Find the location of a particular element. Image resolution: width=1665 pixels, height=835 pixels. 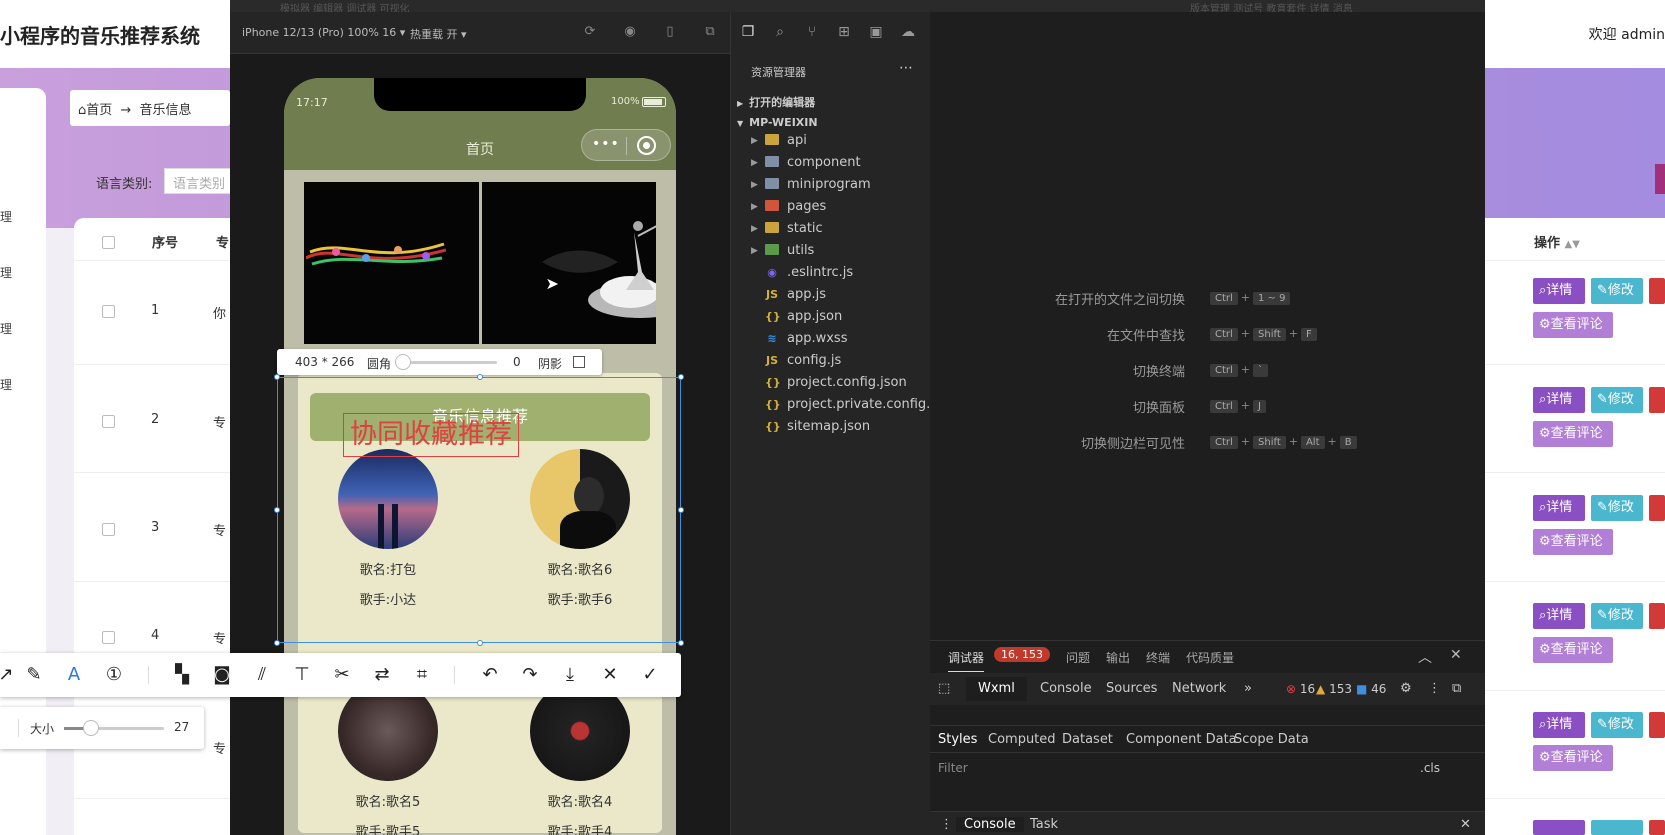

tab-dataset: Dataset is located at coordinates (1087, 739).